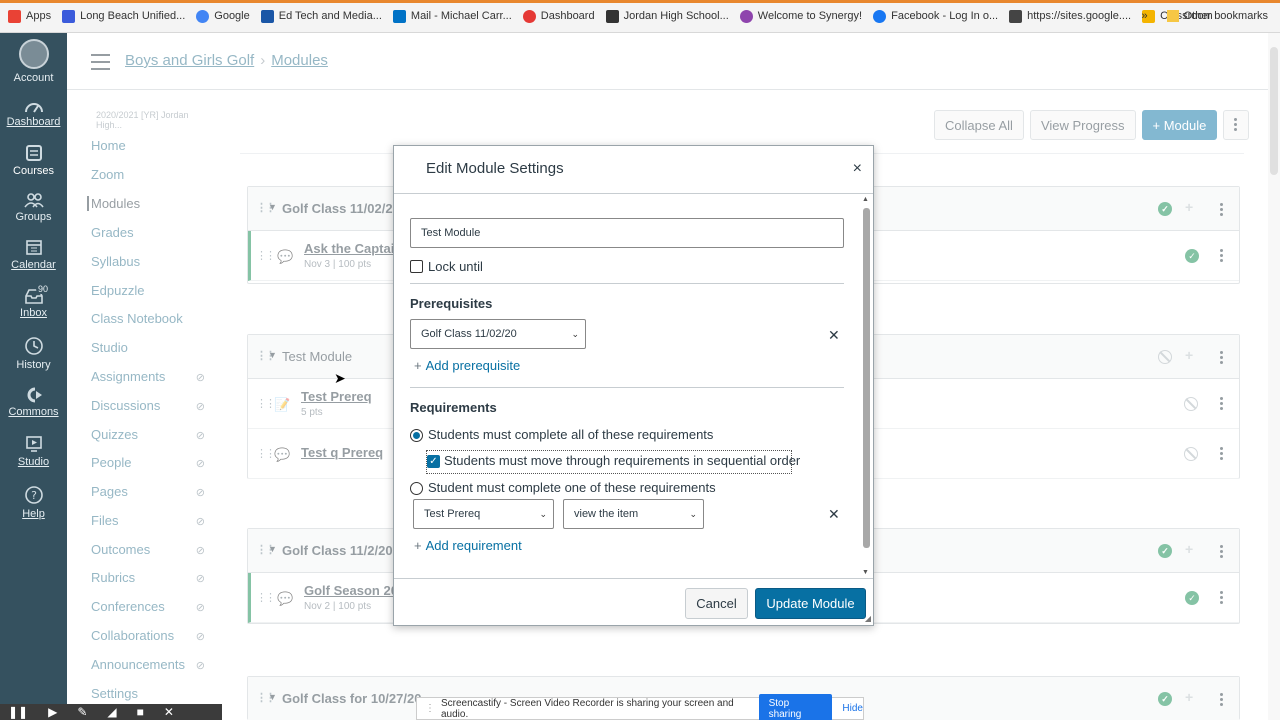 The width and height of the screenshot is (1280, 720). Describe the element at coordinates (14, 16) in the screenshot. I see `apps-grid-icon` at that location.